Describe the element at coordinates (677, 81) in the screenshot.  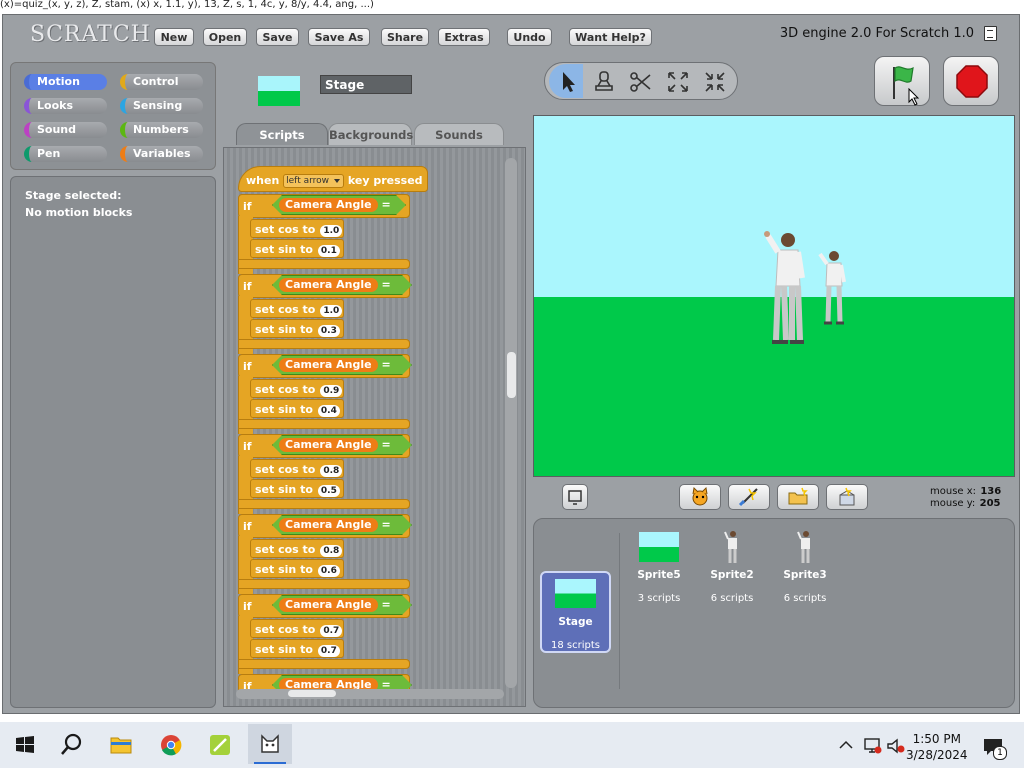
I see `grow-tool` at that location.